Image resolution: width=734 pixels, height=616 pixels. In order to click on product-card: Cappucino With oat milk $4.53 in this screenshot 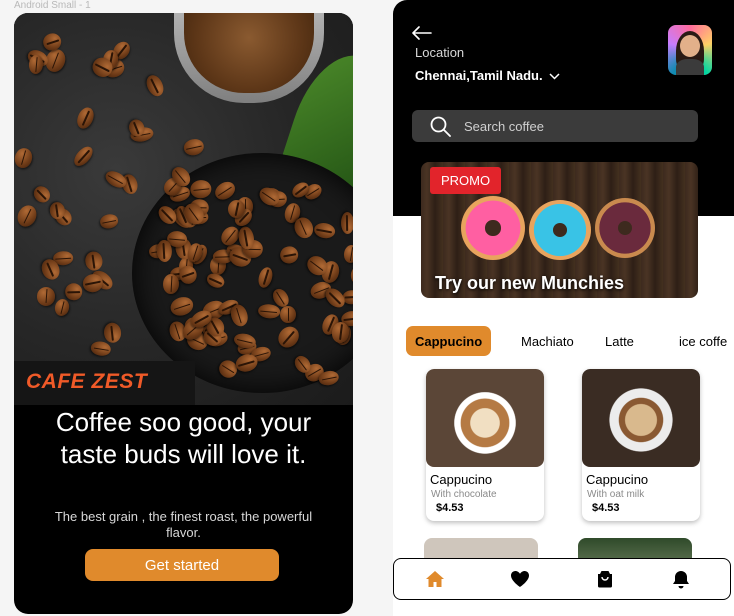, I will do `click(641, 445)`.